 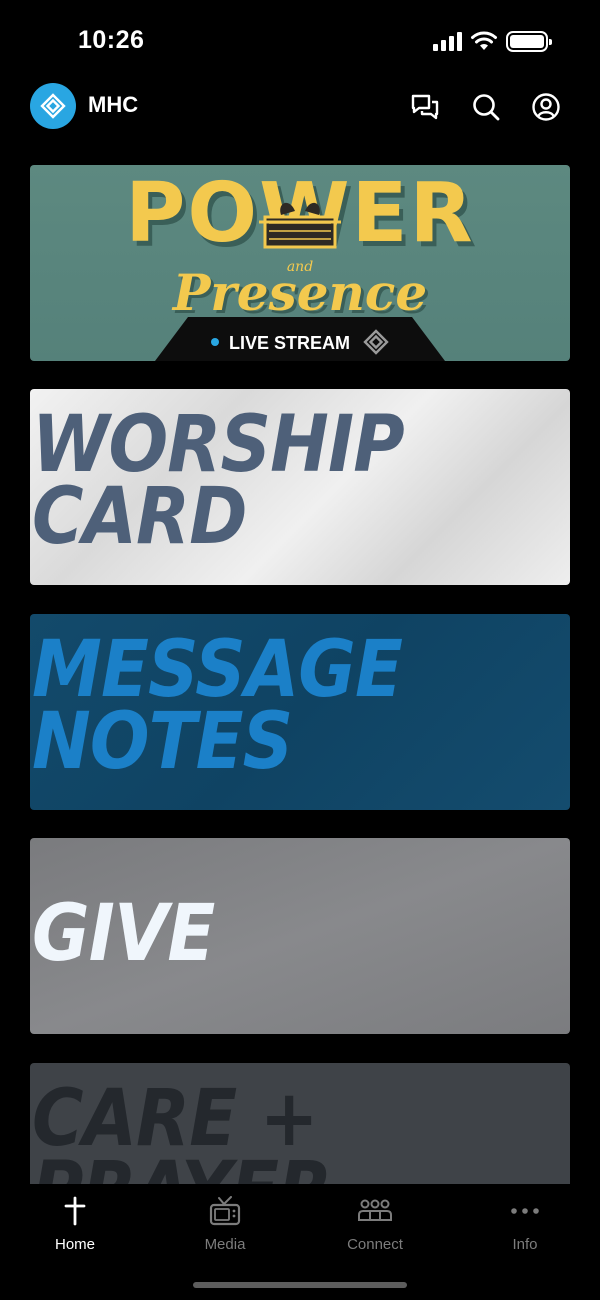 What do you see at coordinates (74, 1244) in the screenshot?
I see `tab-home-label: Home` at bounding box center [74, 1244].